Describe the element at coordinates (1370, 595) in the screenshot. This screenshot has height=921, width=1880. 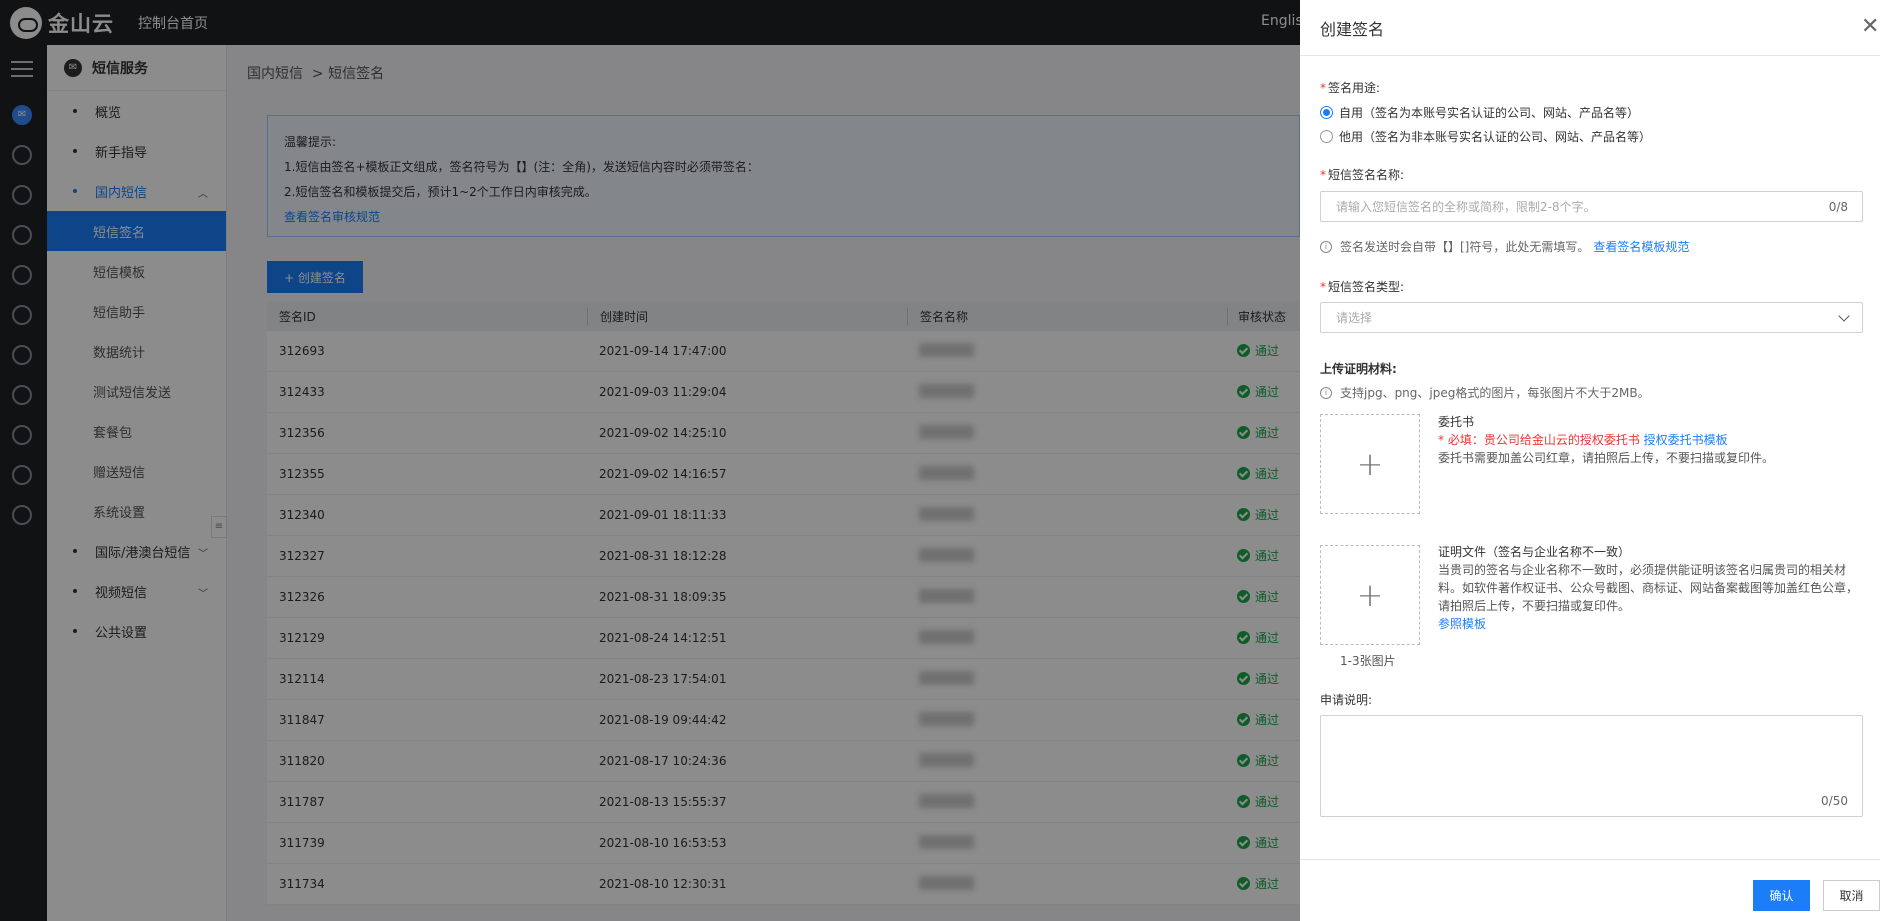
I see `upload-proof-button: +` at that location.